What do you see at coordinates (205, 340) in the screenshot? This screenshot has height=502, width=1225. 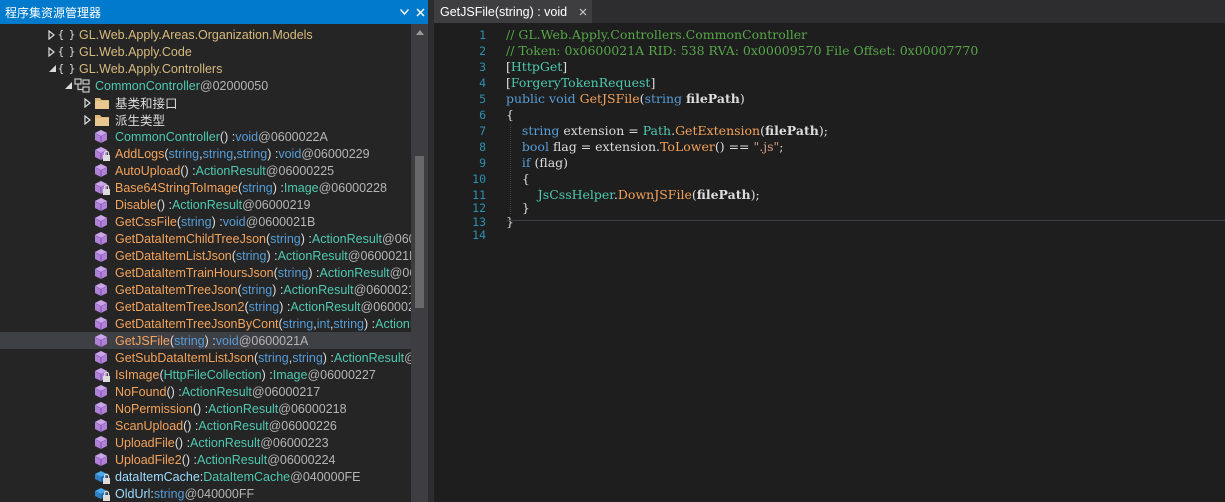 I see `tree-node: GetJSFile(string) : void @0600021A` at bounding box center [205, 340].